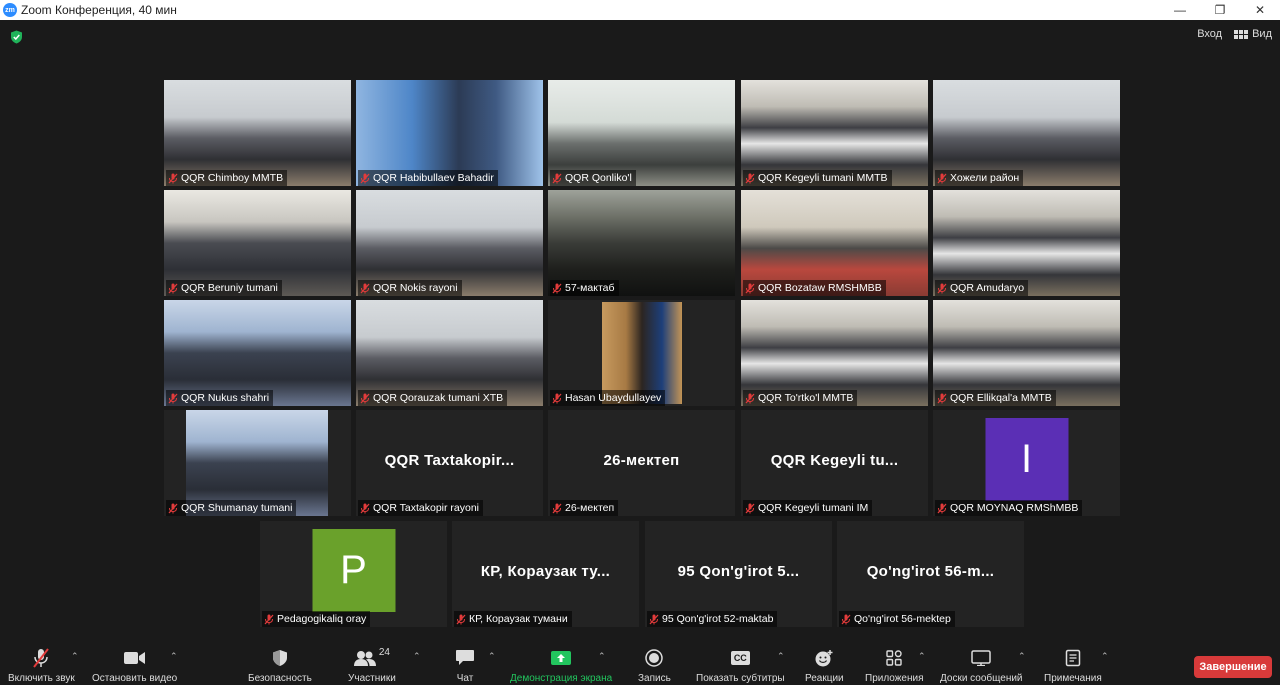 The width and height of the screenshot is (1280, 685). I want to click on exit-button: Вход, so click(1209, 34).